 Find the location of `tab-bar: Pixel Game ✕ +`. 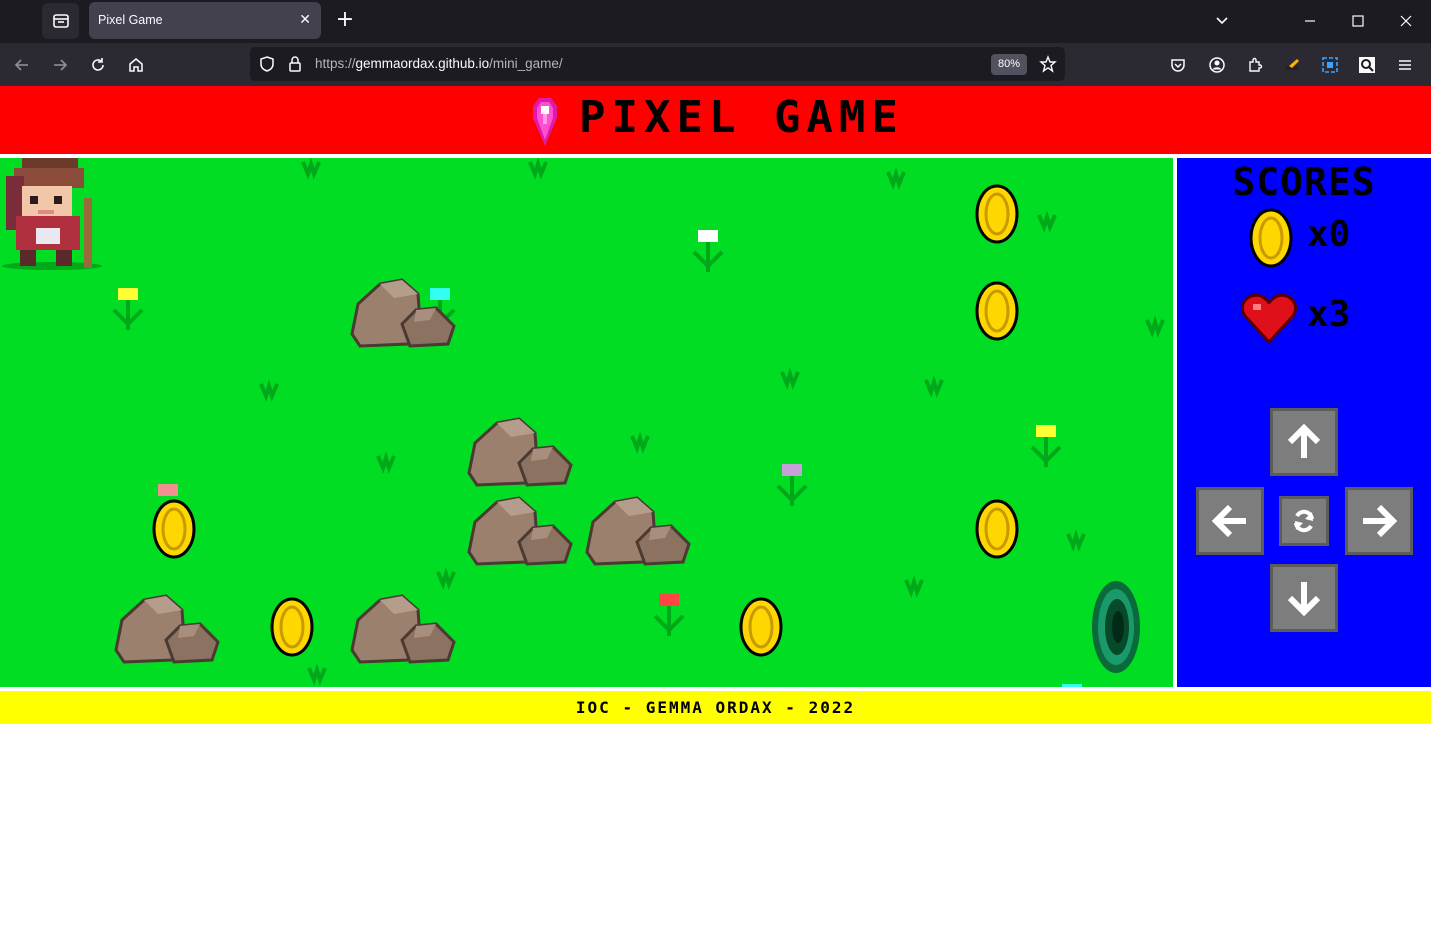

tab-bar: Pixel Game ✕ + is located at coordinates (715, 21).